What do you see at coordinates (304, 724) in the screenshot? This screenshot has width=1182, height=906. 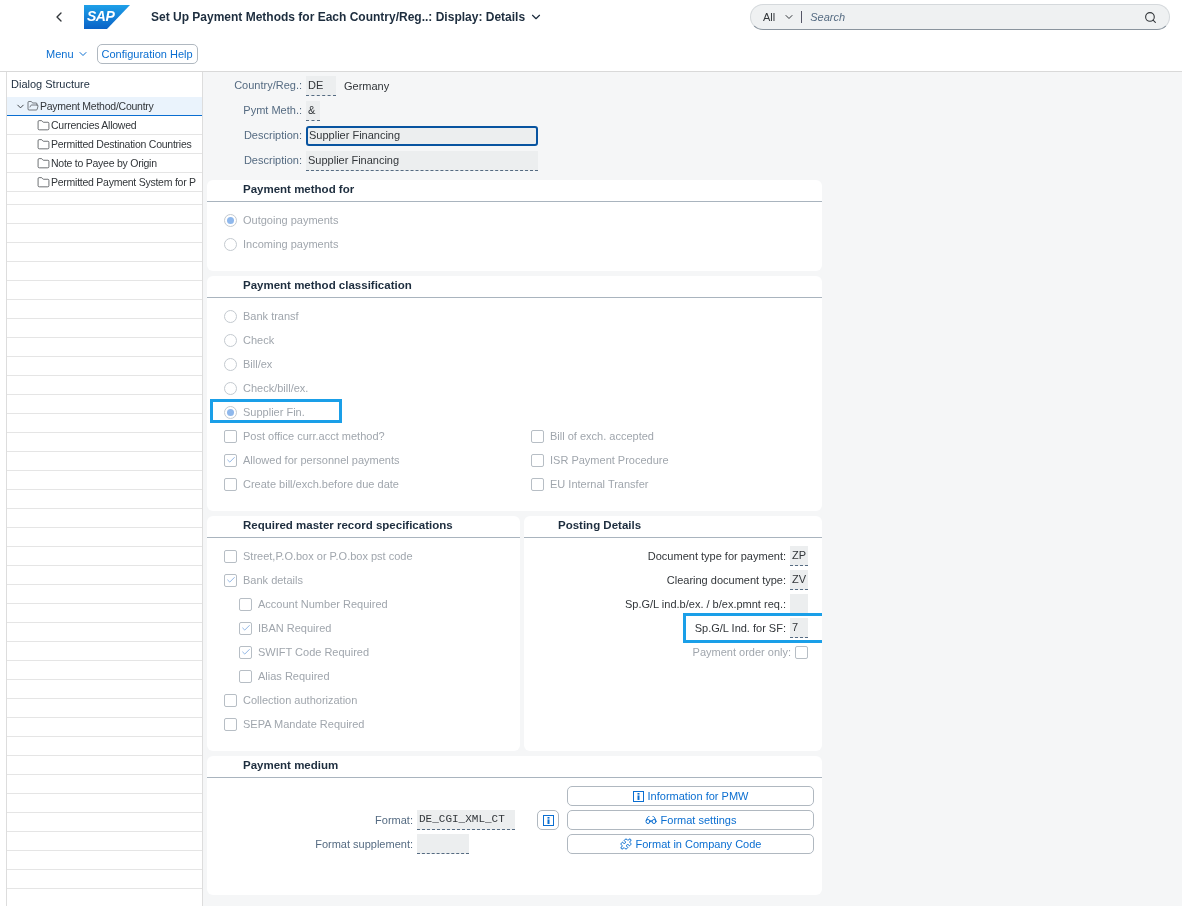 I see `option-label: SEPA Mandate Required` at bounding box center [304, 724].